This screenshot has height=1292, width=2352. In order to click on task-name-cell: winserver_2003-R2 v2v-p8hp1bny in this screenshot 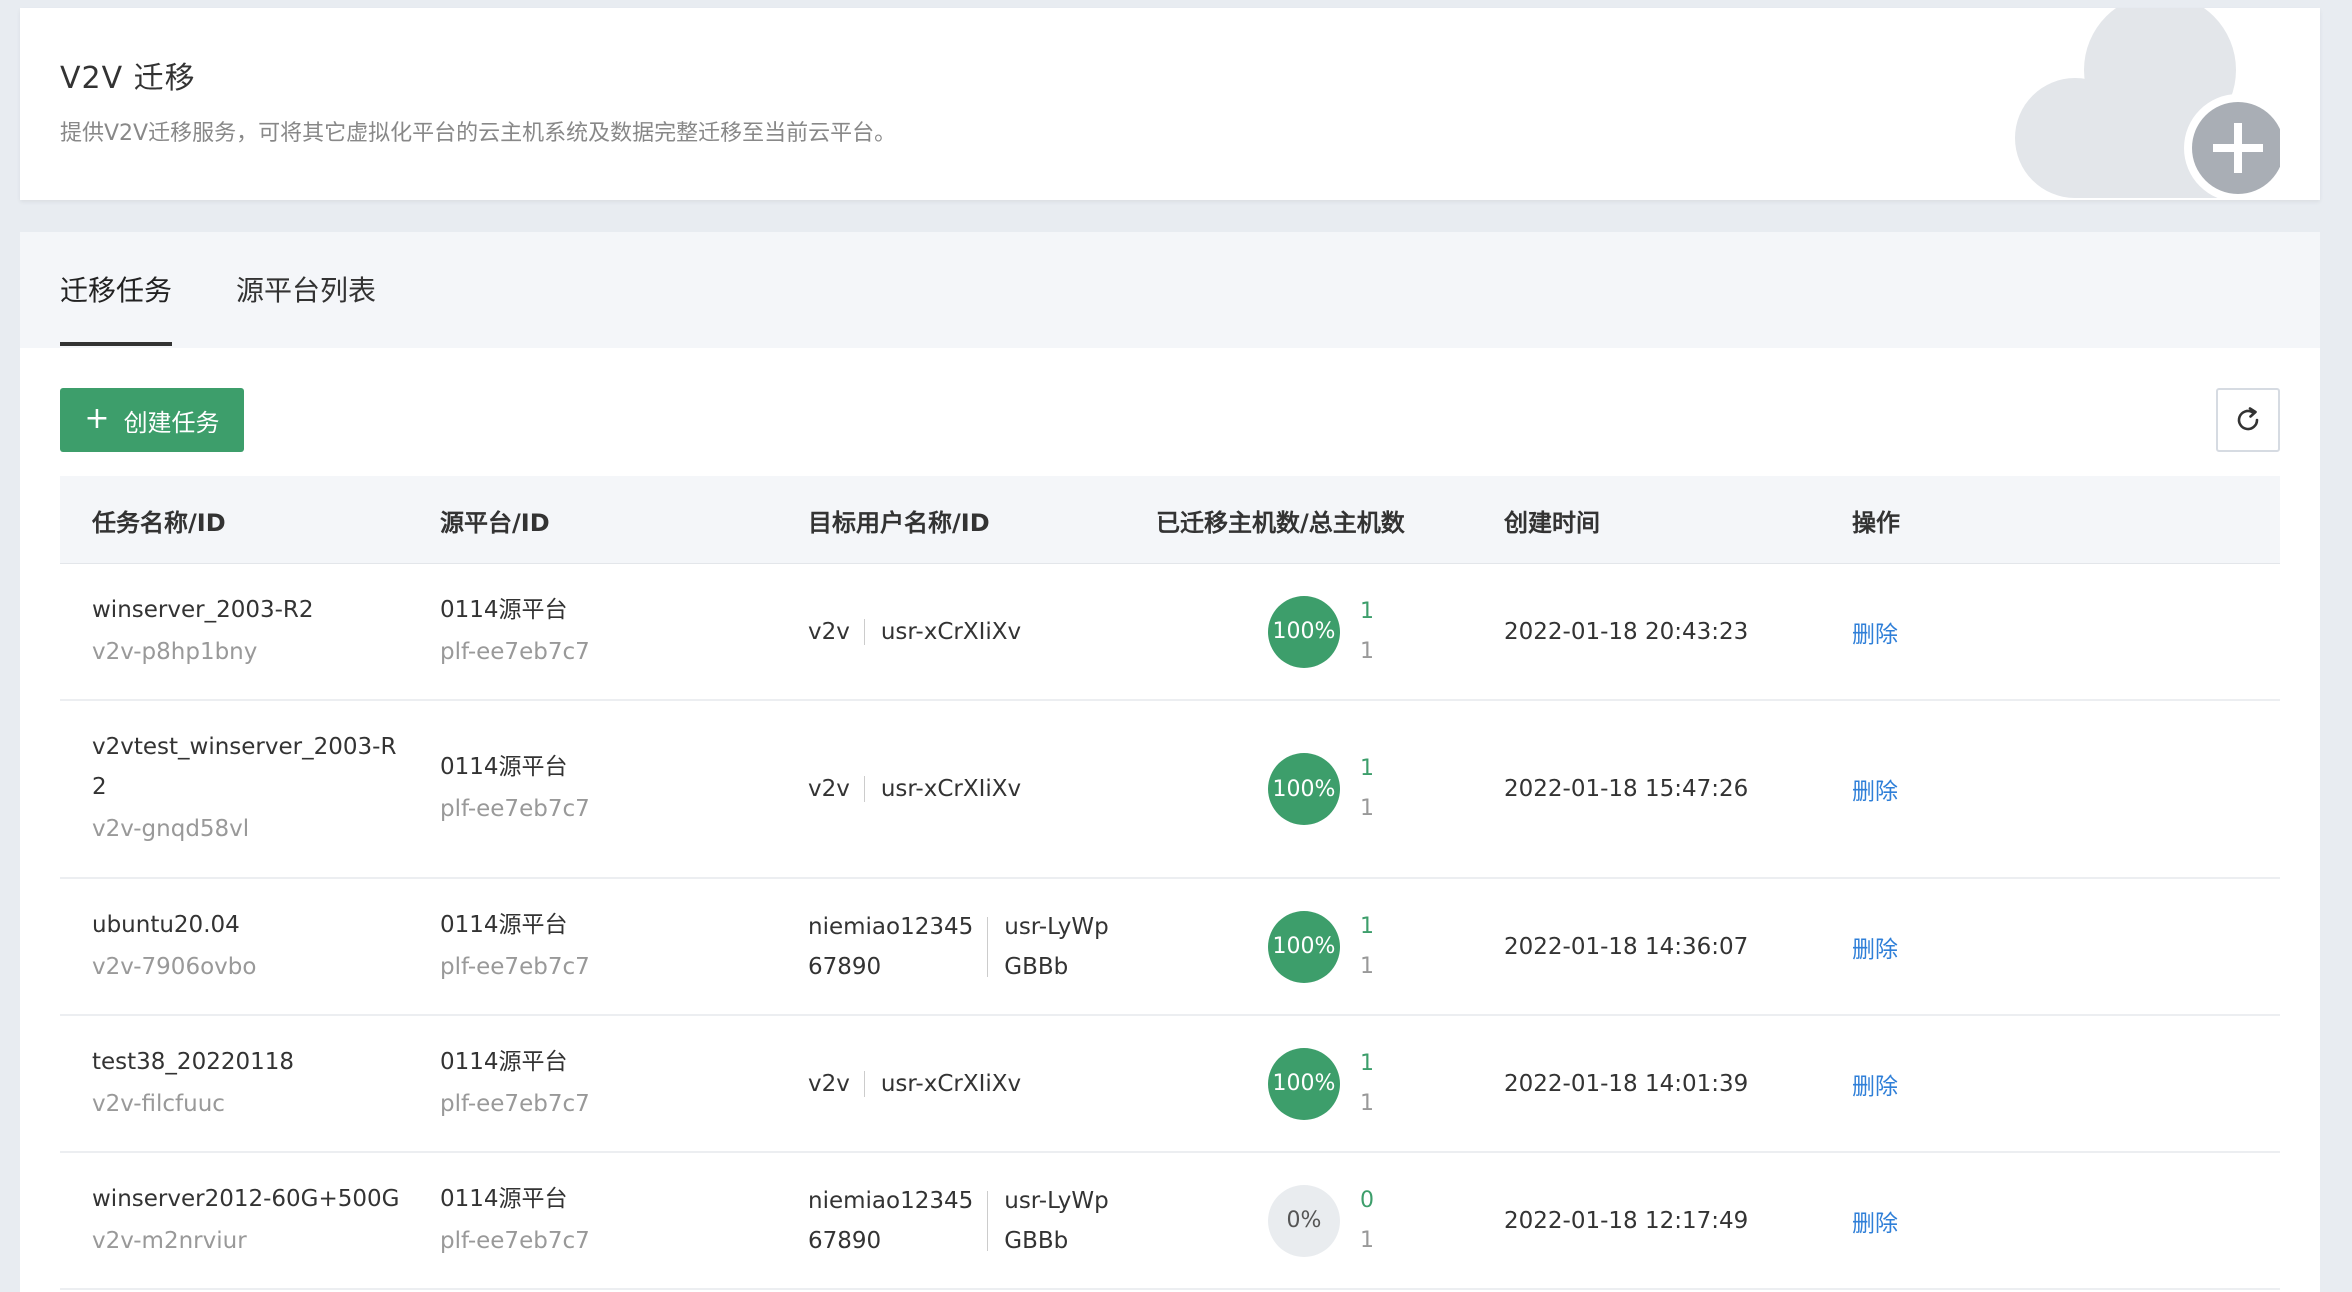, I will do `click(252, 631)`.